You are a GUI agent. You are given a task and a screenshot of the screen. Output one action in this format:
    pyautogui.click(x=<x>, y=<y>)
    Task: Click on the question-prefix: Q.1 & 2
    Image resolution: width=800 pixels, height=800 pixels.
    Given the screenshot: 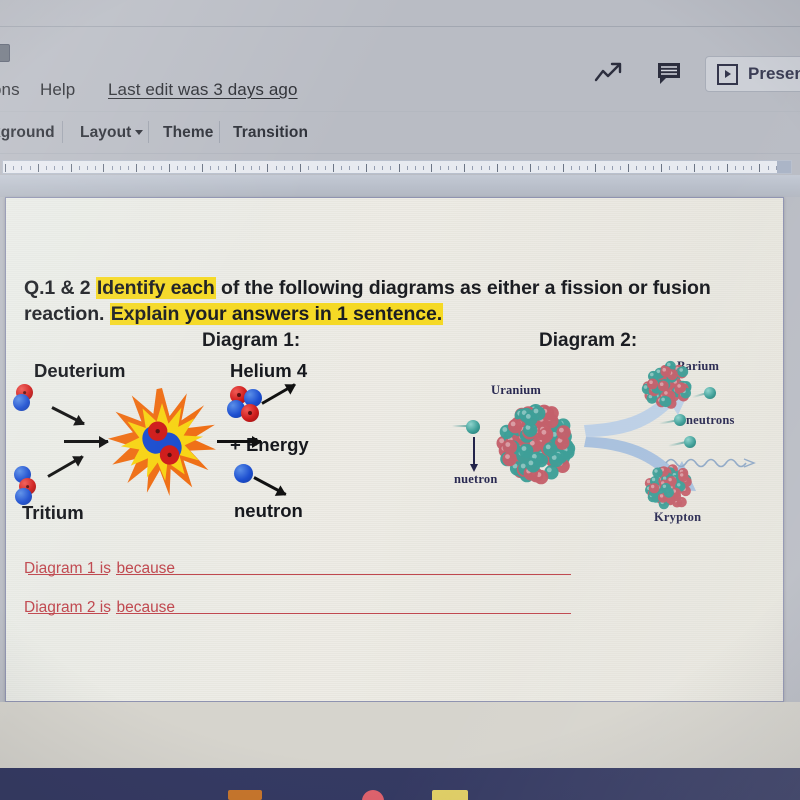 What is the action you would take?
    pyautogui.click(x=60, y=288)
    